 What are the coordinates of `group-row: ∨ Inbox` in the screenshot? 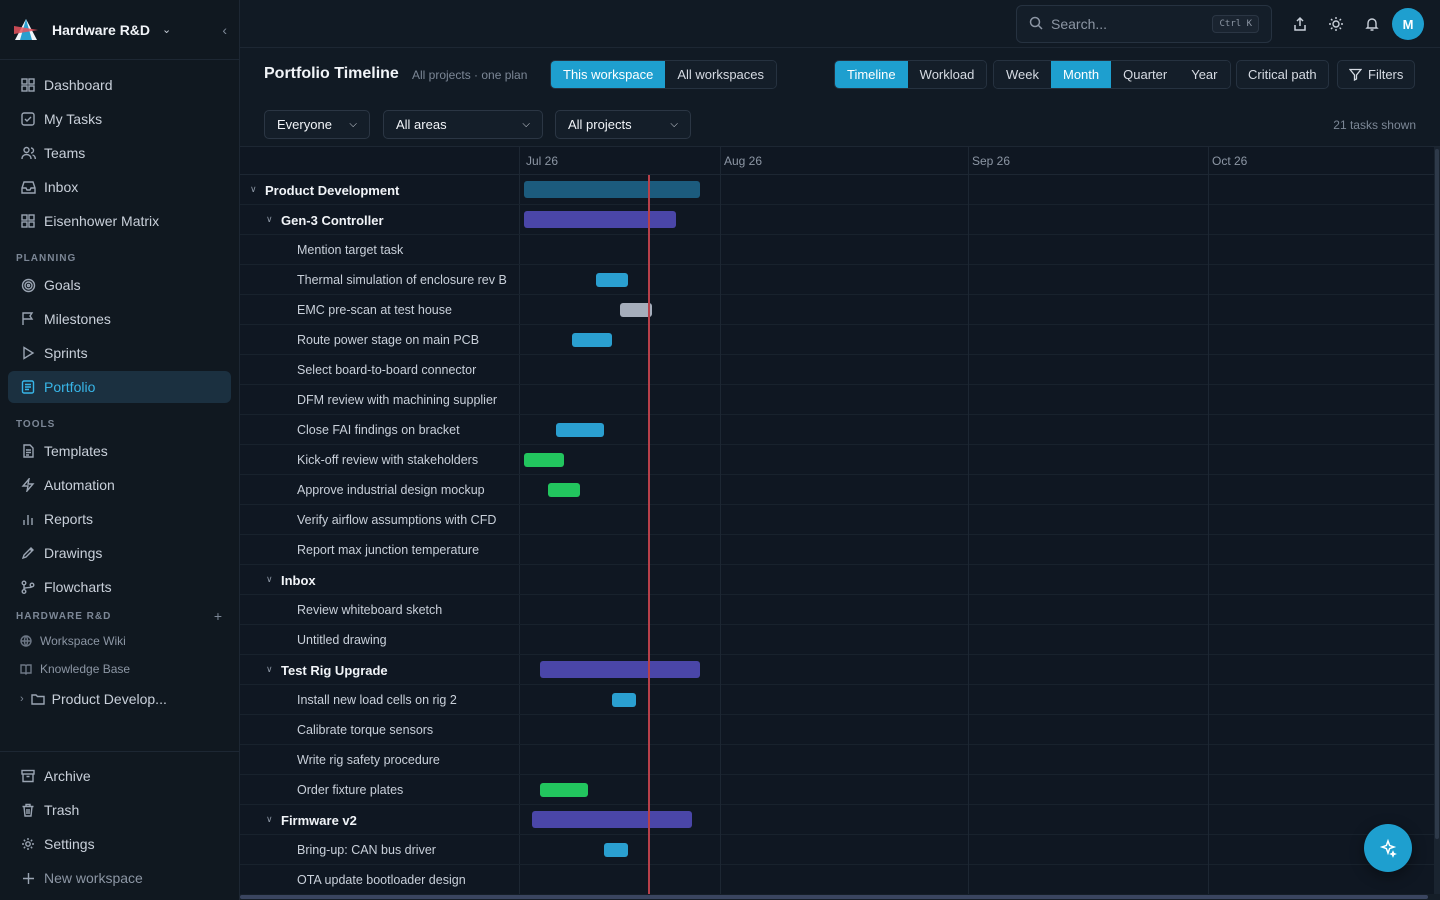 It's located at (837, 580).